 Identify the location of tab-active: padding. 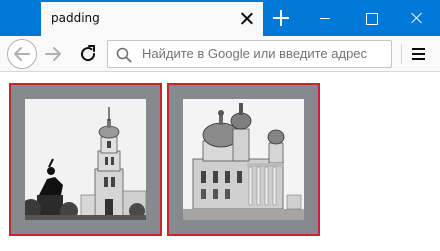
(152, 19).